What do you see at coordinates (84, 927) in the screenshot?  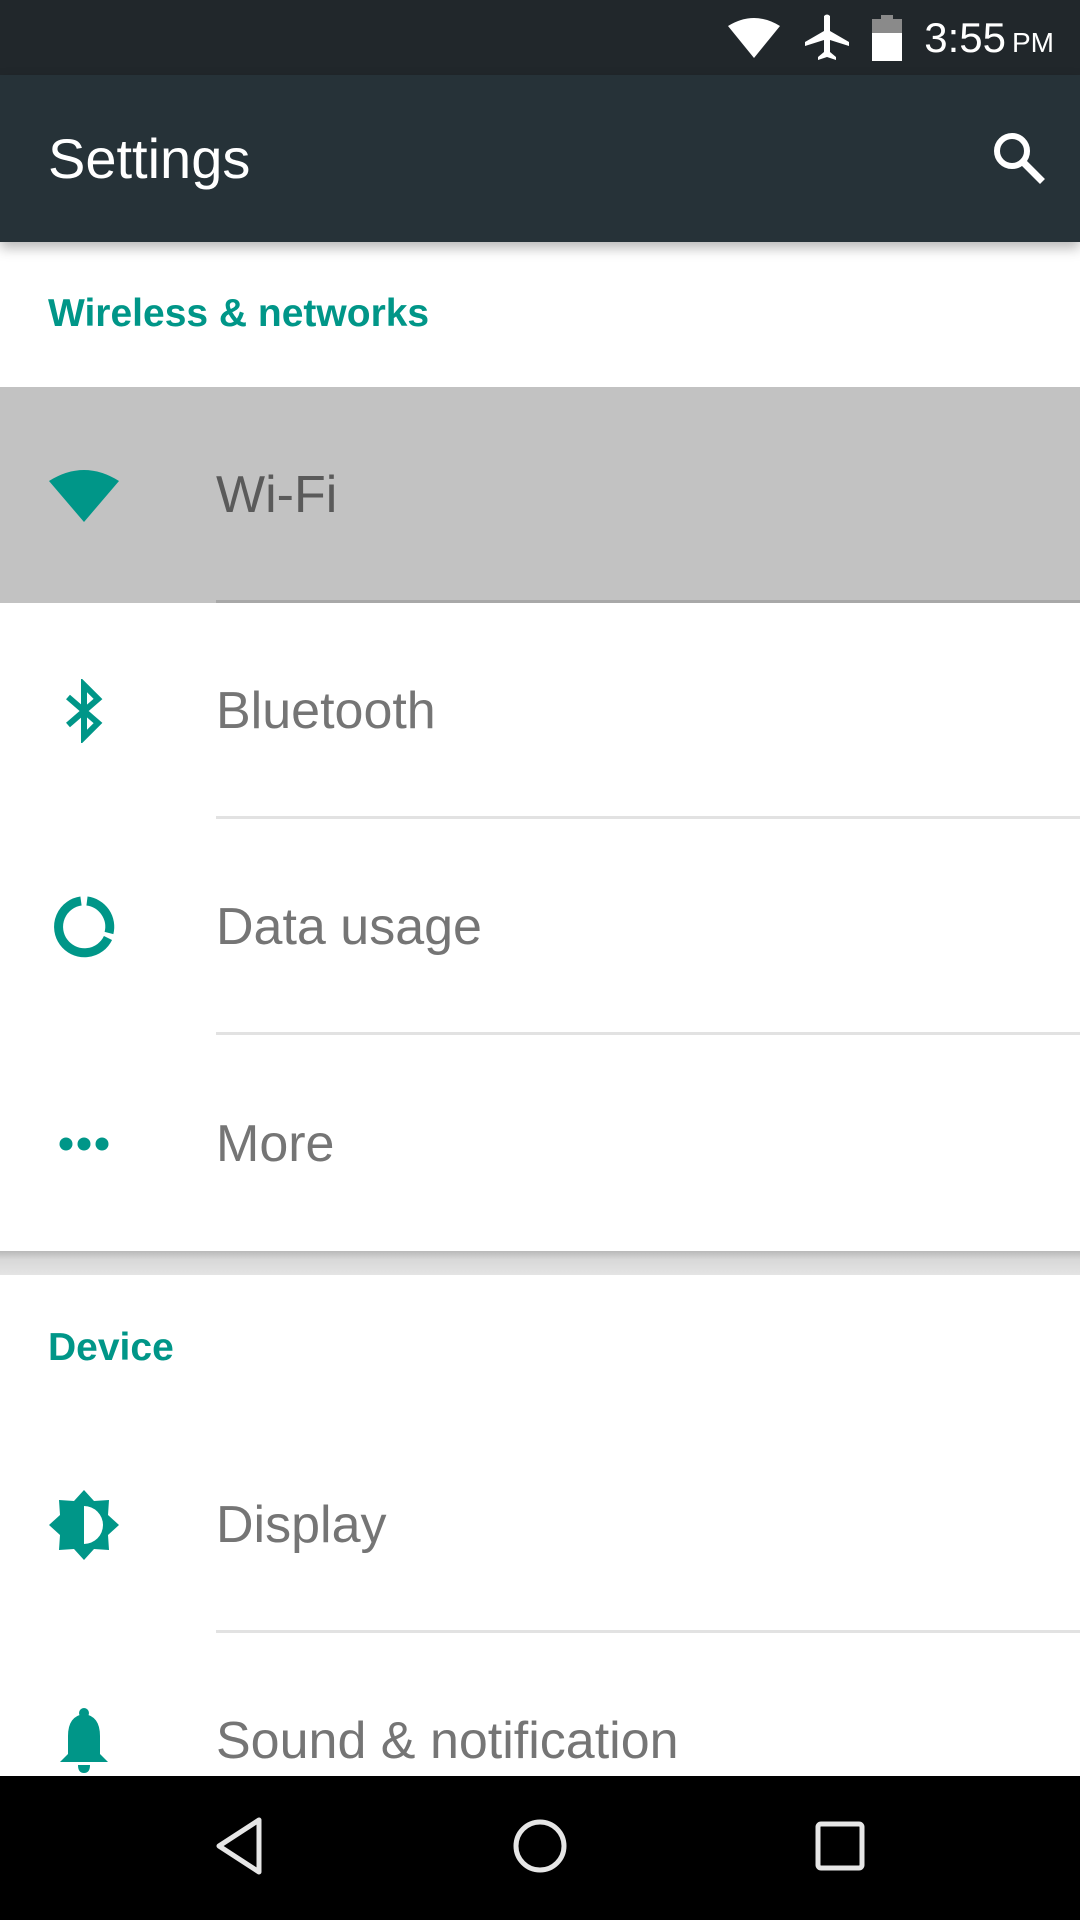 I see `data-usage-icon` at bounding box center [84, 927].